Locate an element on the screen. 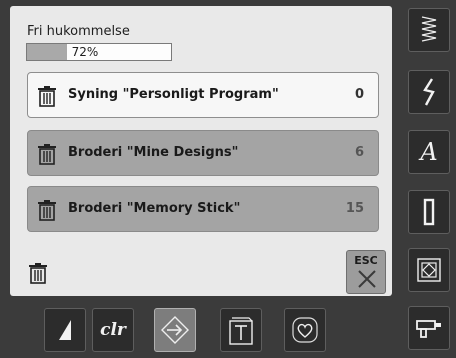  alphabet-icon: A is located at coordinates (429, 152).